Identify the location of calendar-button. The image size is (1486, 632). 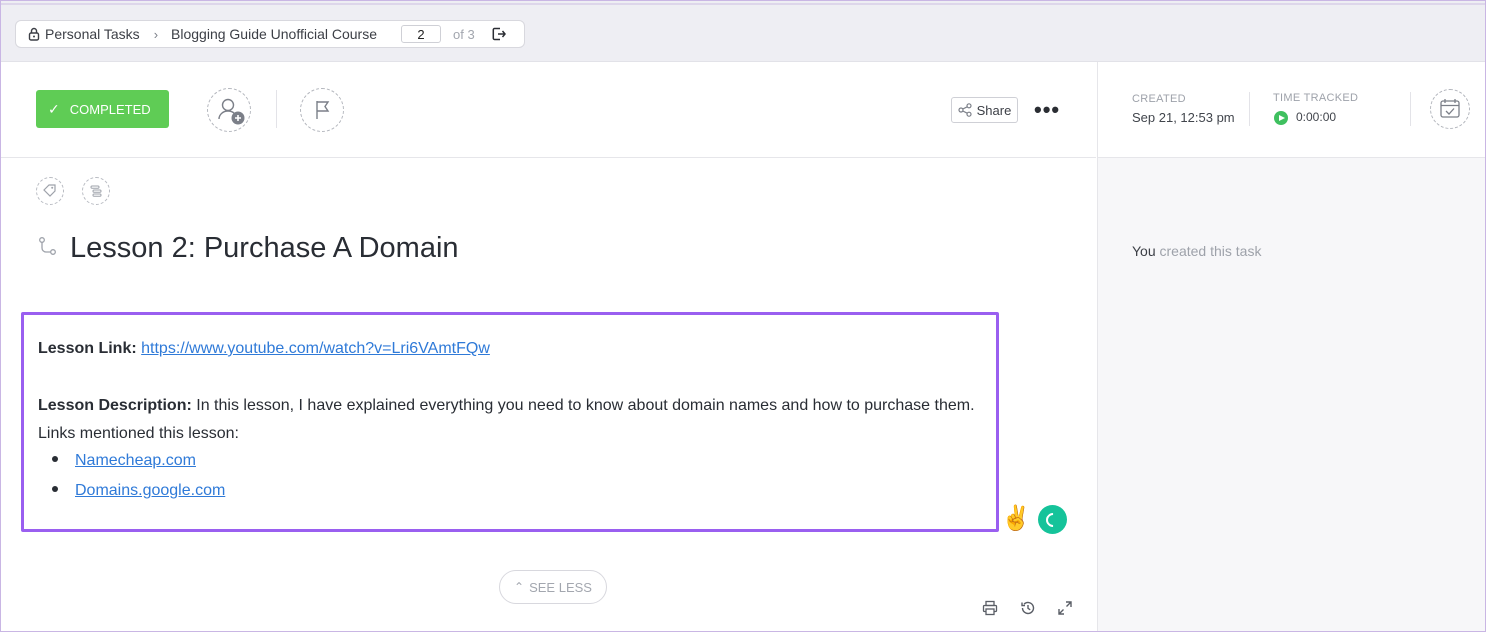
(1450, 109).